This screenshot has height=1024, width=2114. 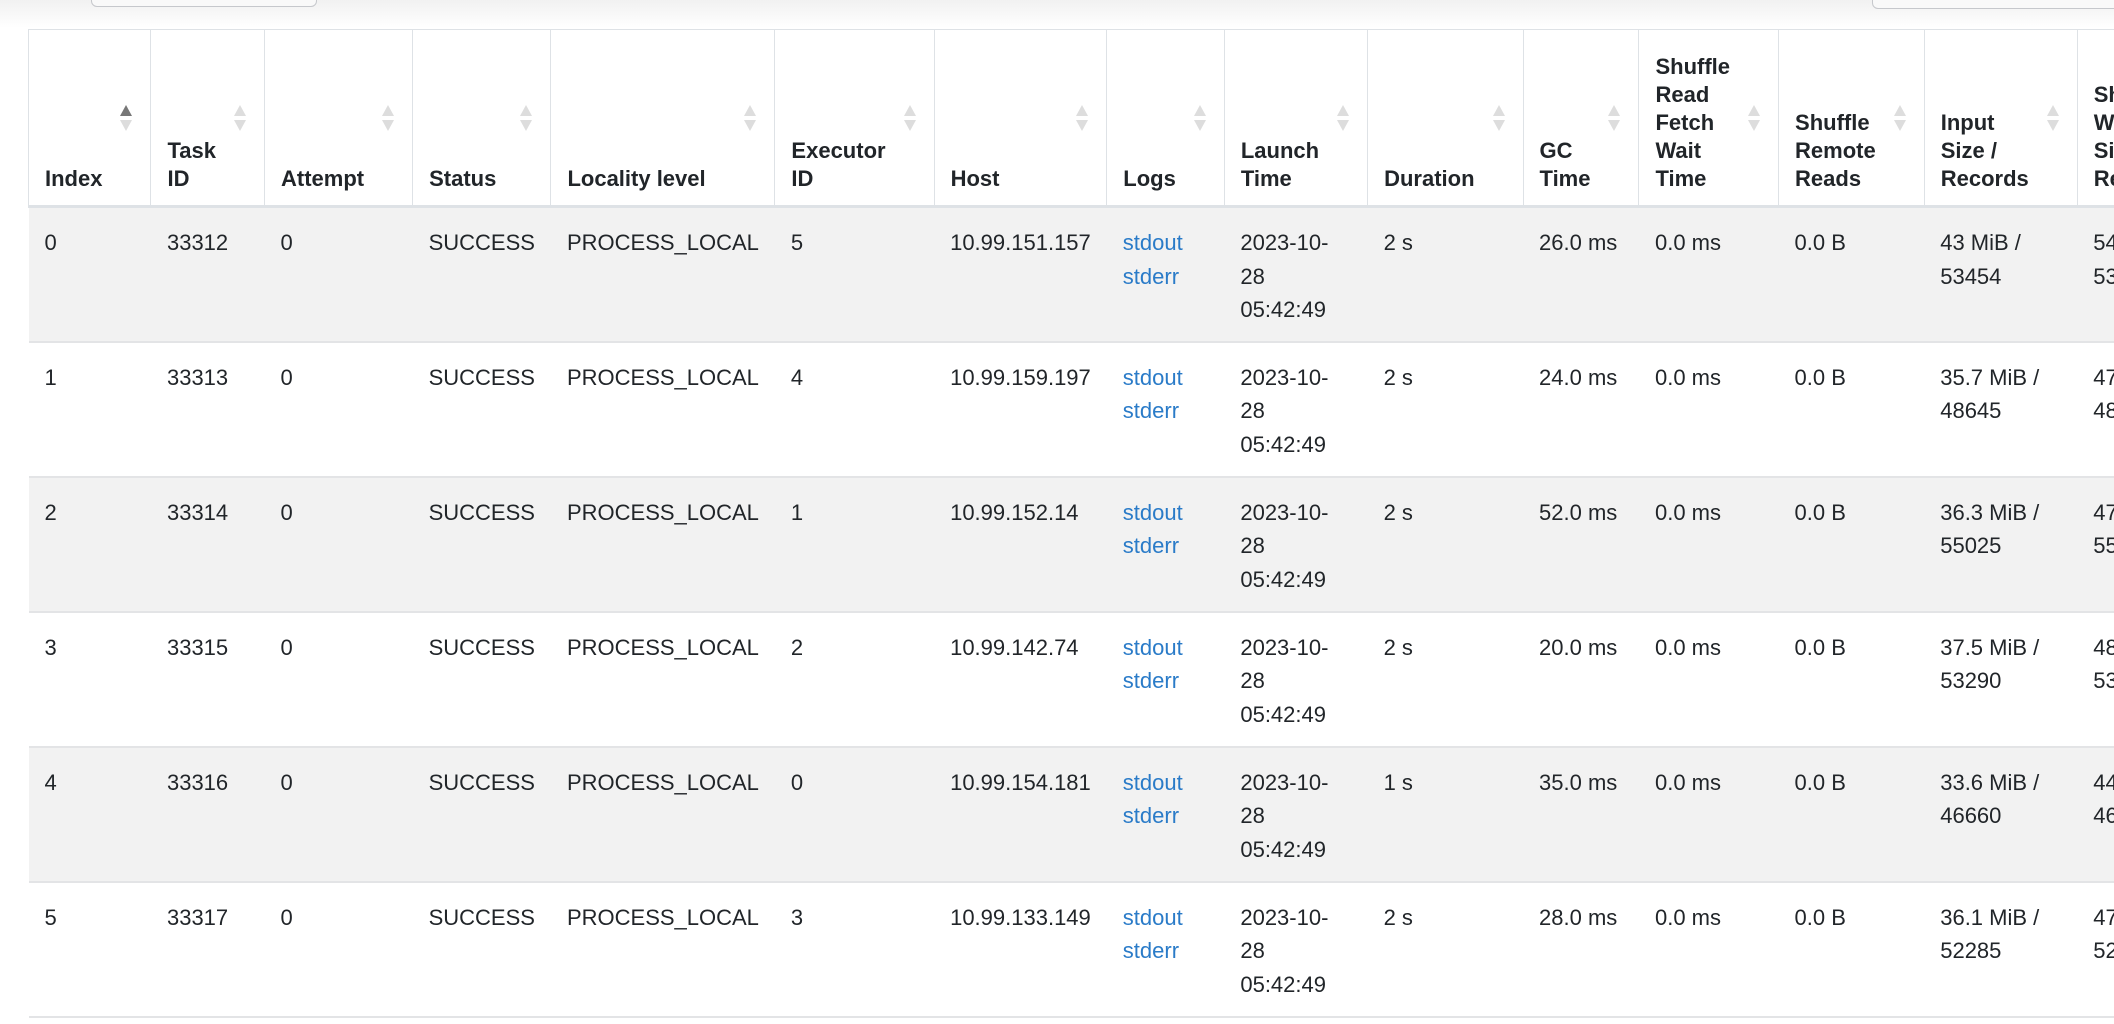 I want to click on column-header-shuffle-remote-reads: Shuffle Remote Reads, so click(x=1851, y=118).